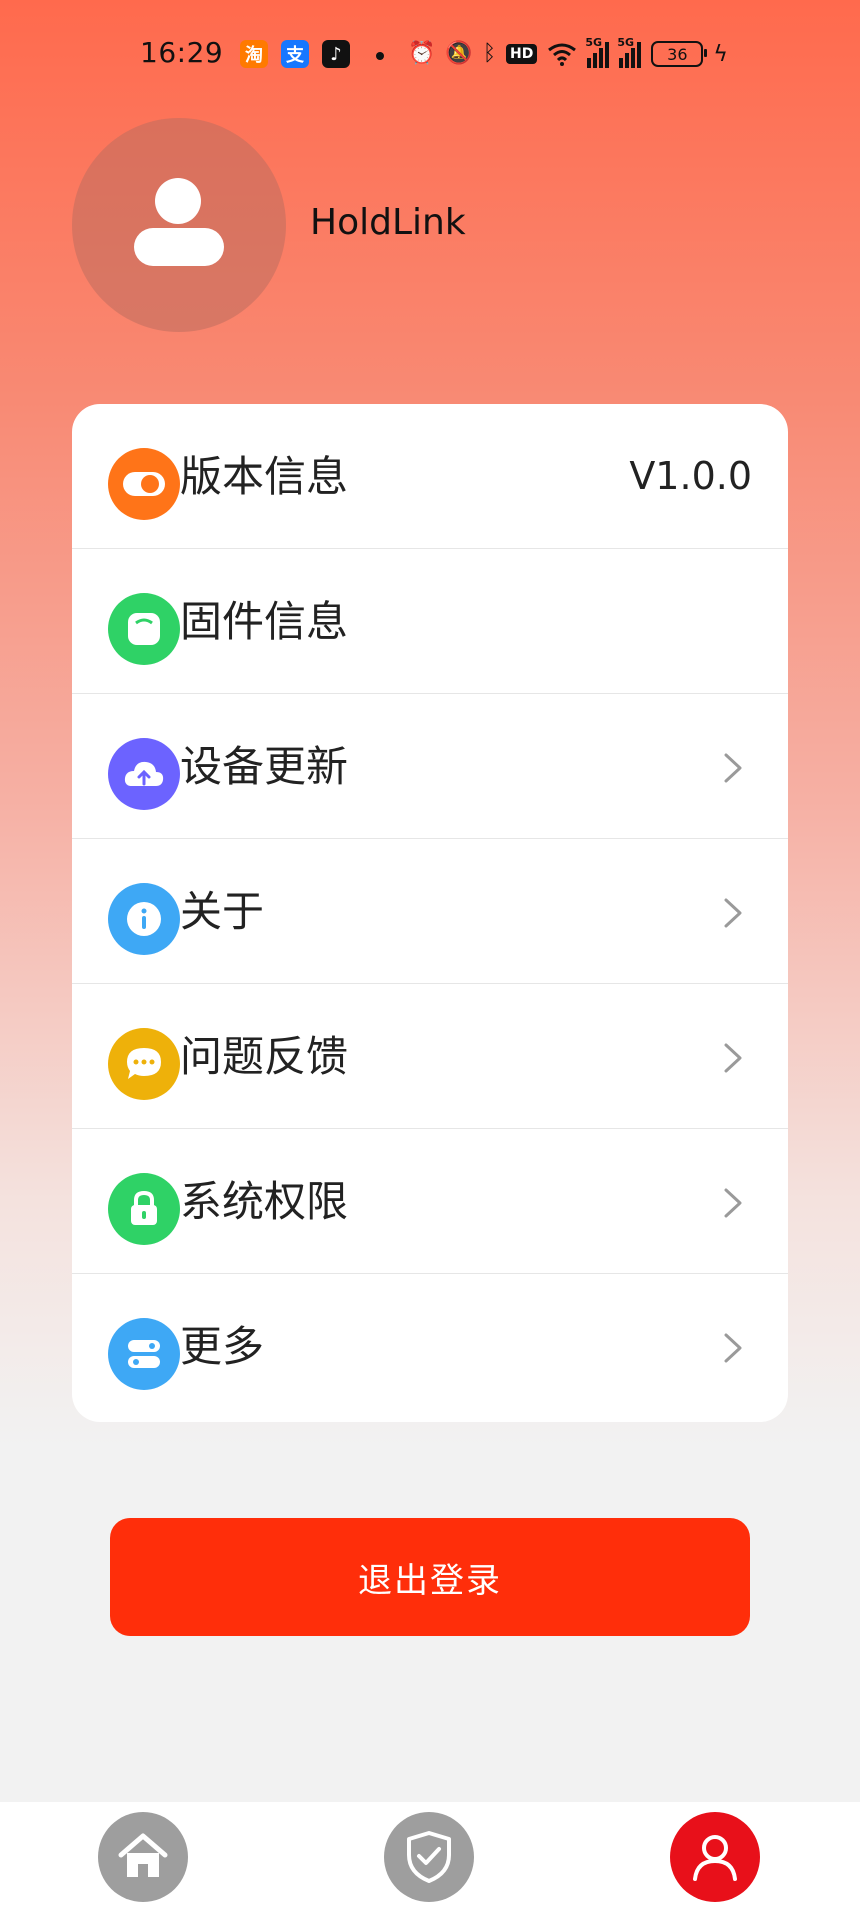 The width and height of the screenshot is (860, 1920). I want to click on nav-home-button, so click(143, 1857).